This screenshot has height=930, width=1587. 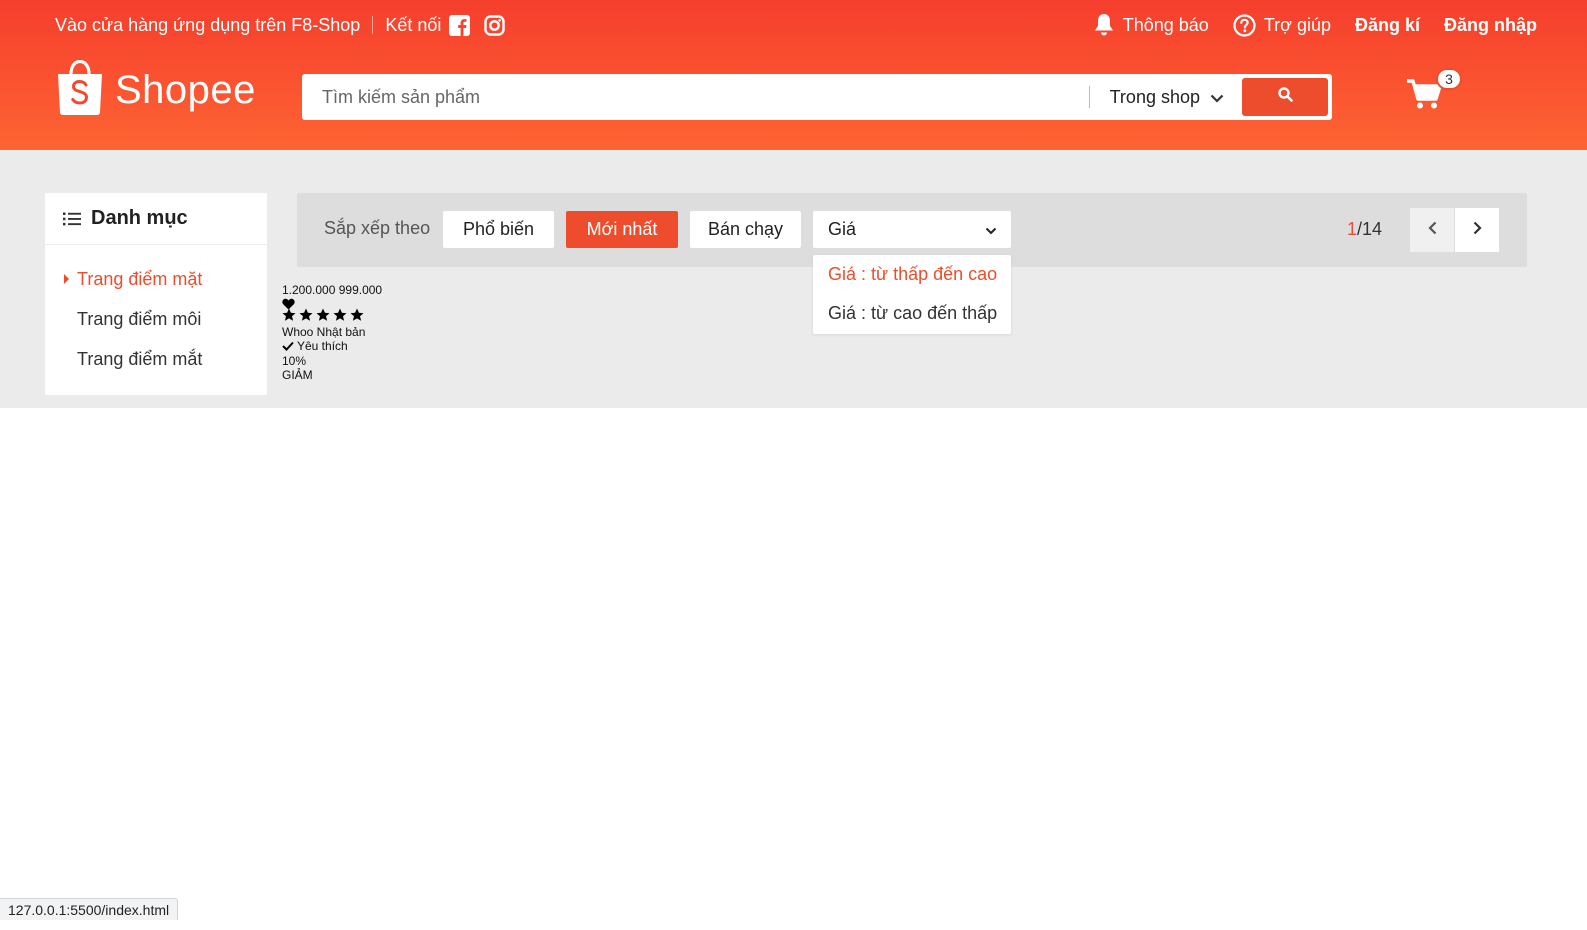 I want to click on price-high-to-low-option: Giá : từ cao đến thấp, so click(x=912, y=313).